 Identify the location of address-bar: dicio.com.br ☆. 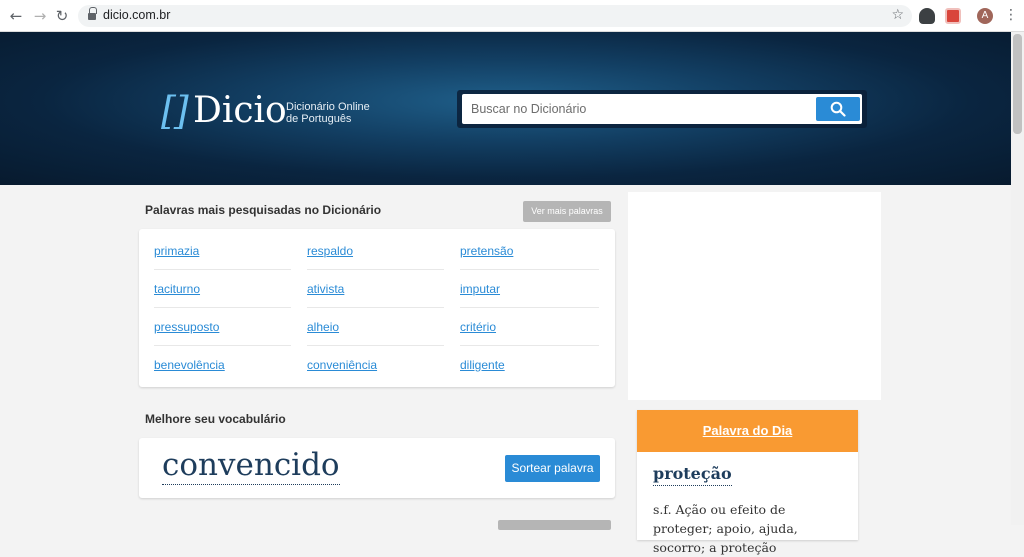
(495, 16).